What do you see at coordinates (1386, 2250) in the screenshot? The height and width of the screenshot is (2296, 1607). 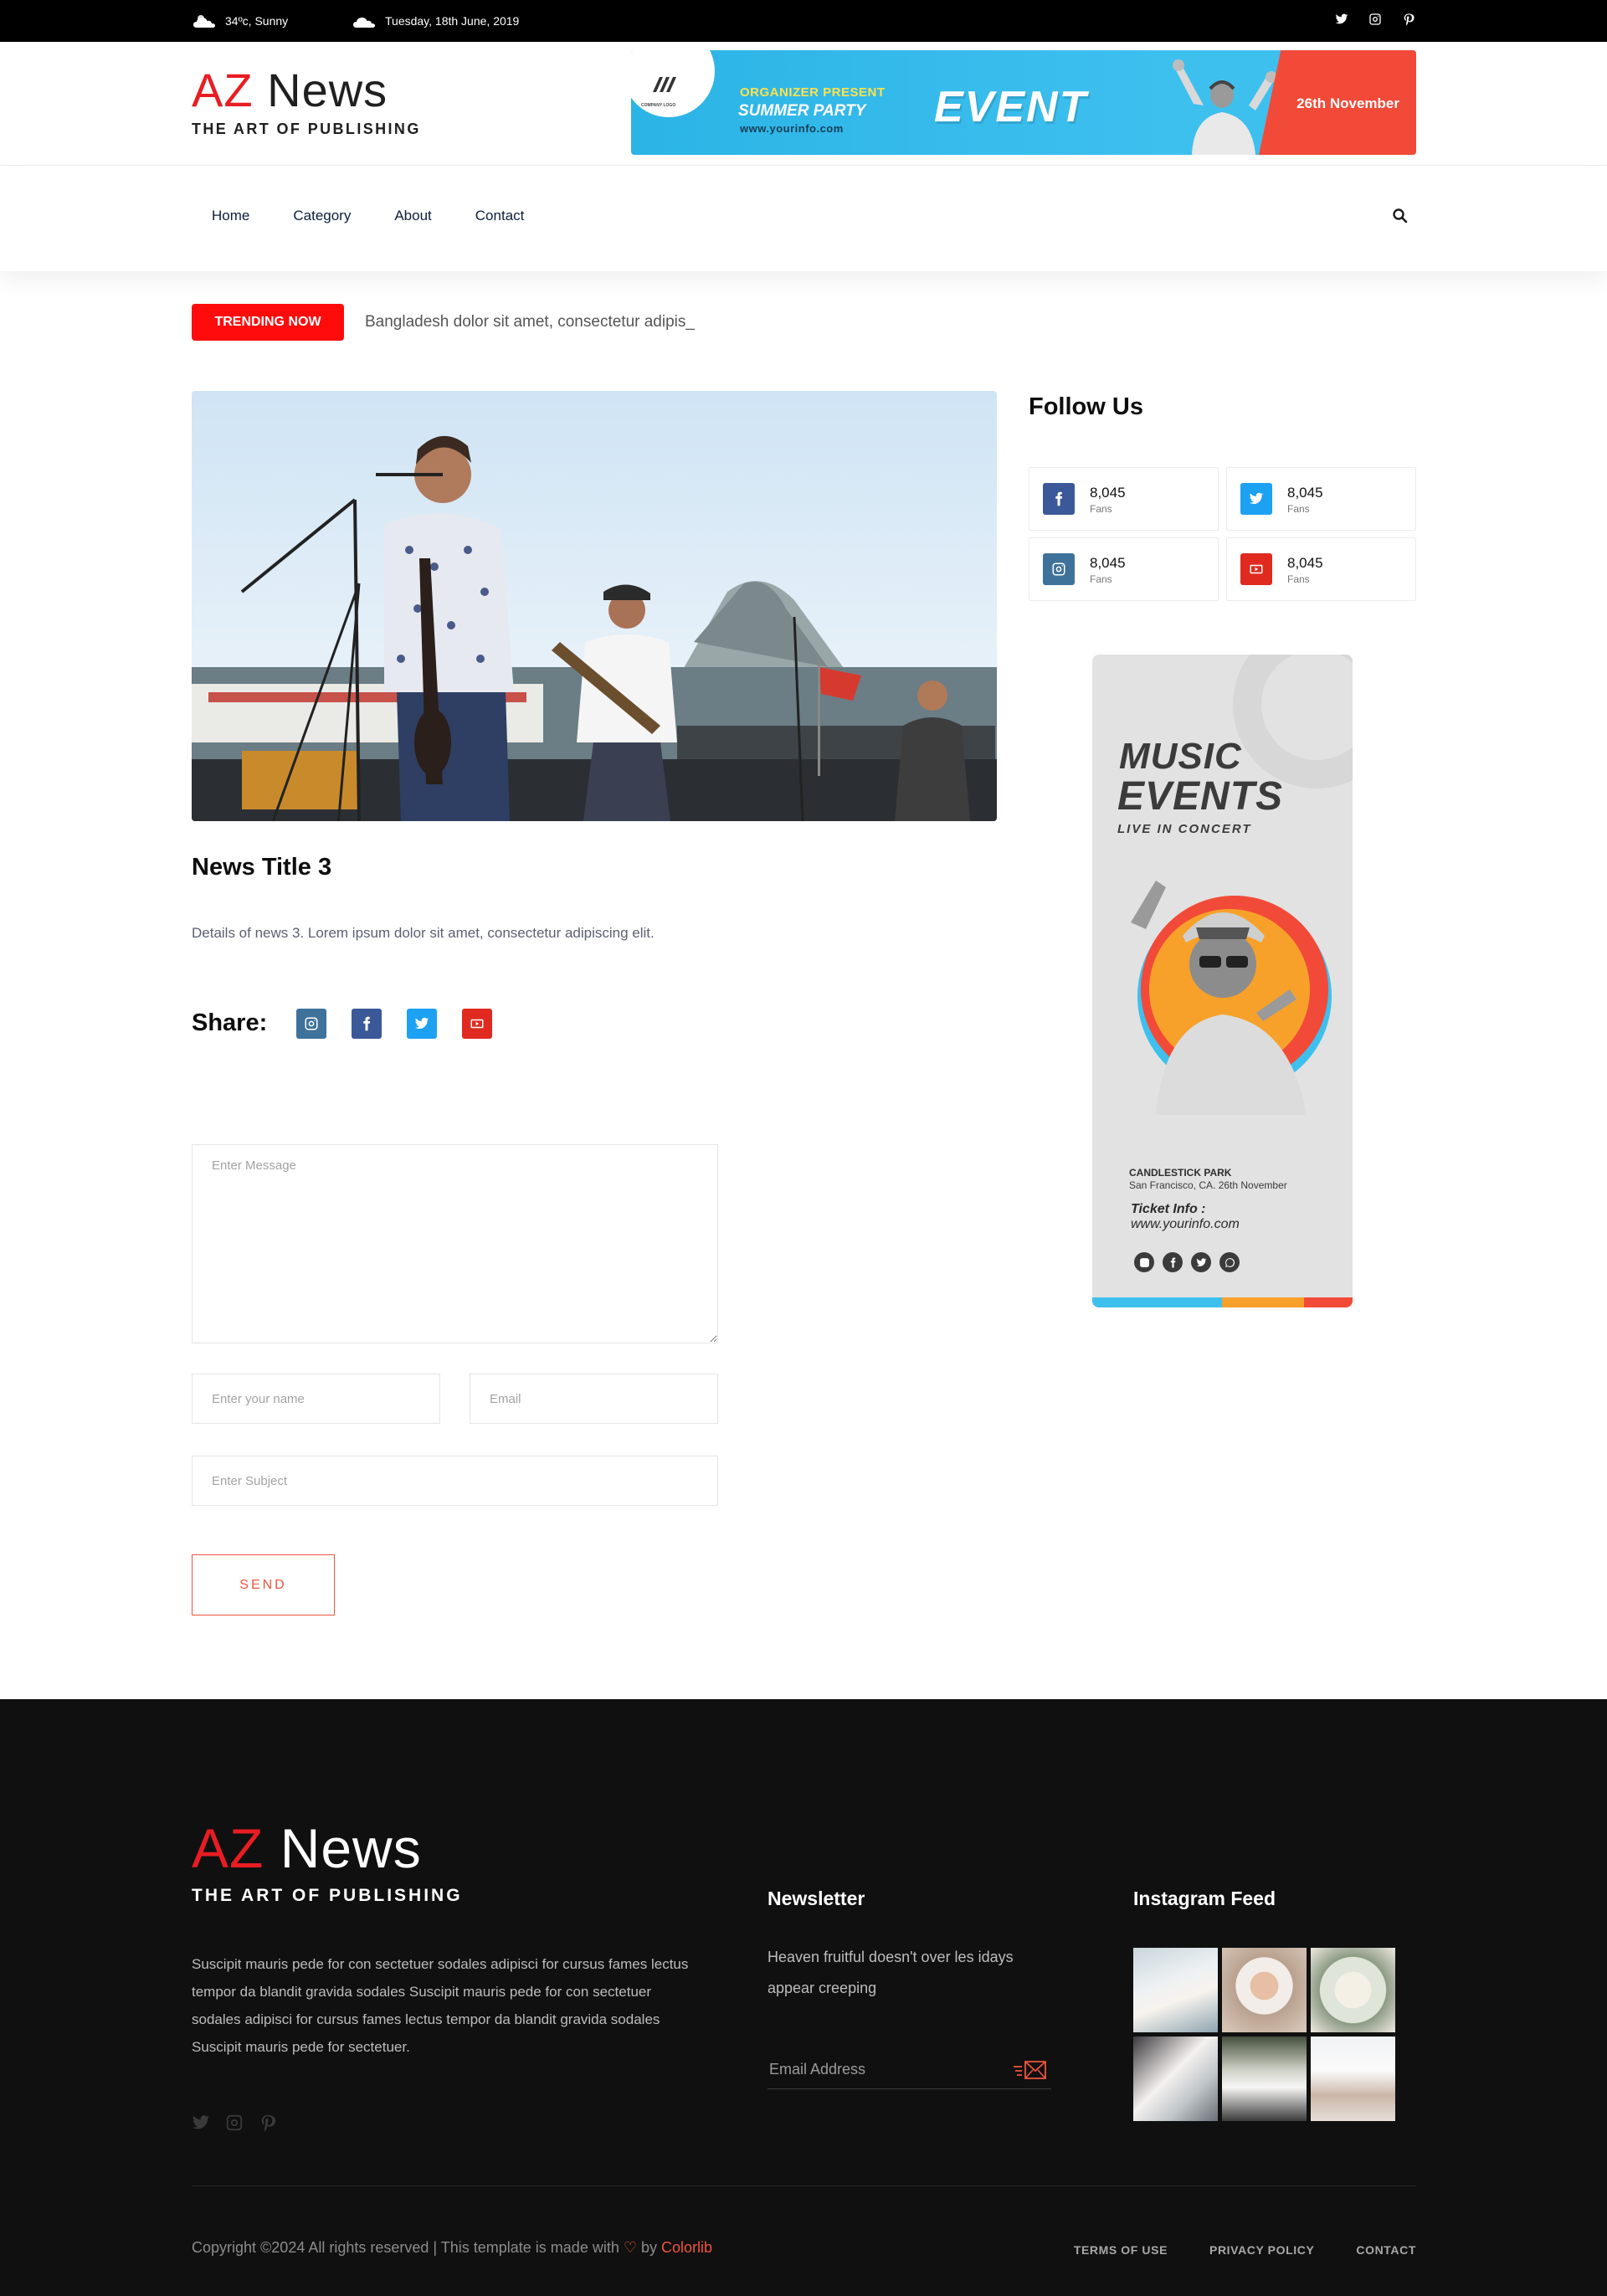 I see `contact-link: CONTACT` at bounding box center [1386, 2250].